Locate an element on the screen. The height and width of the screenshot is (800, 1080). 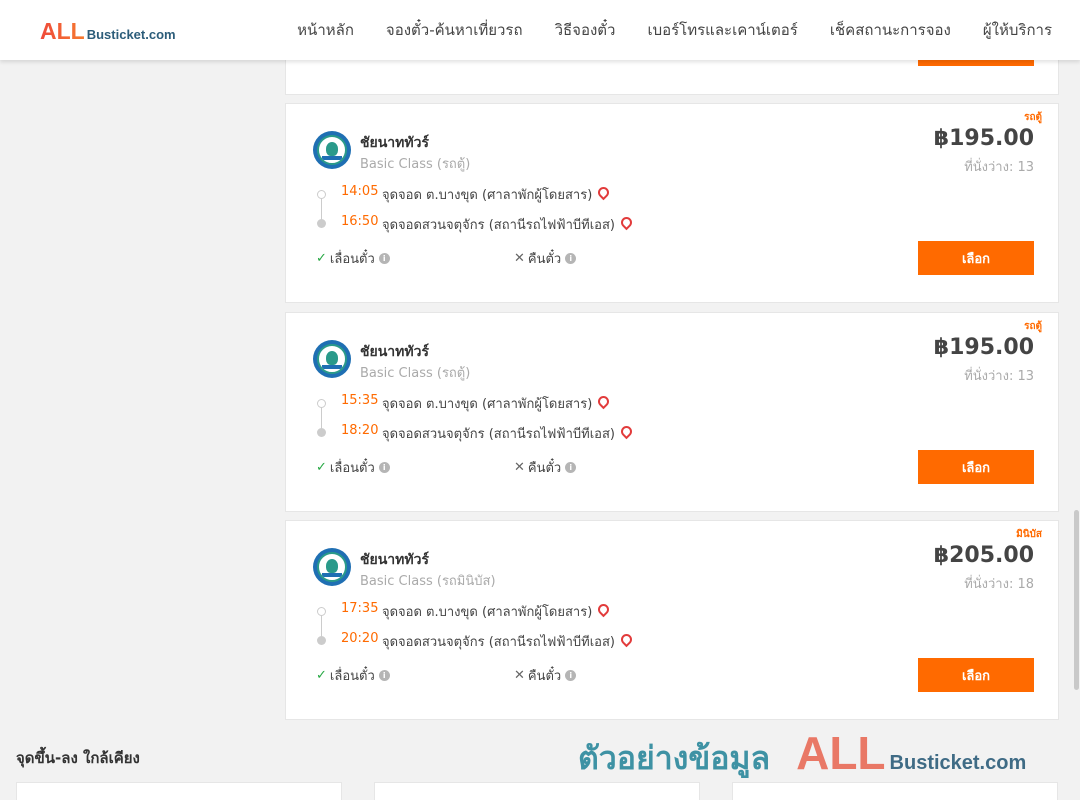
trip-price: ฿205.00 is located at coordinates (983, 555).